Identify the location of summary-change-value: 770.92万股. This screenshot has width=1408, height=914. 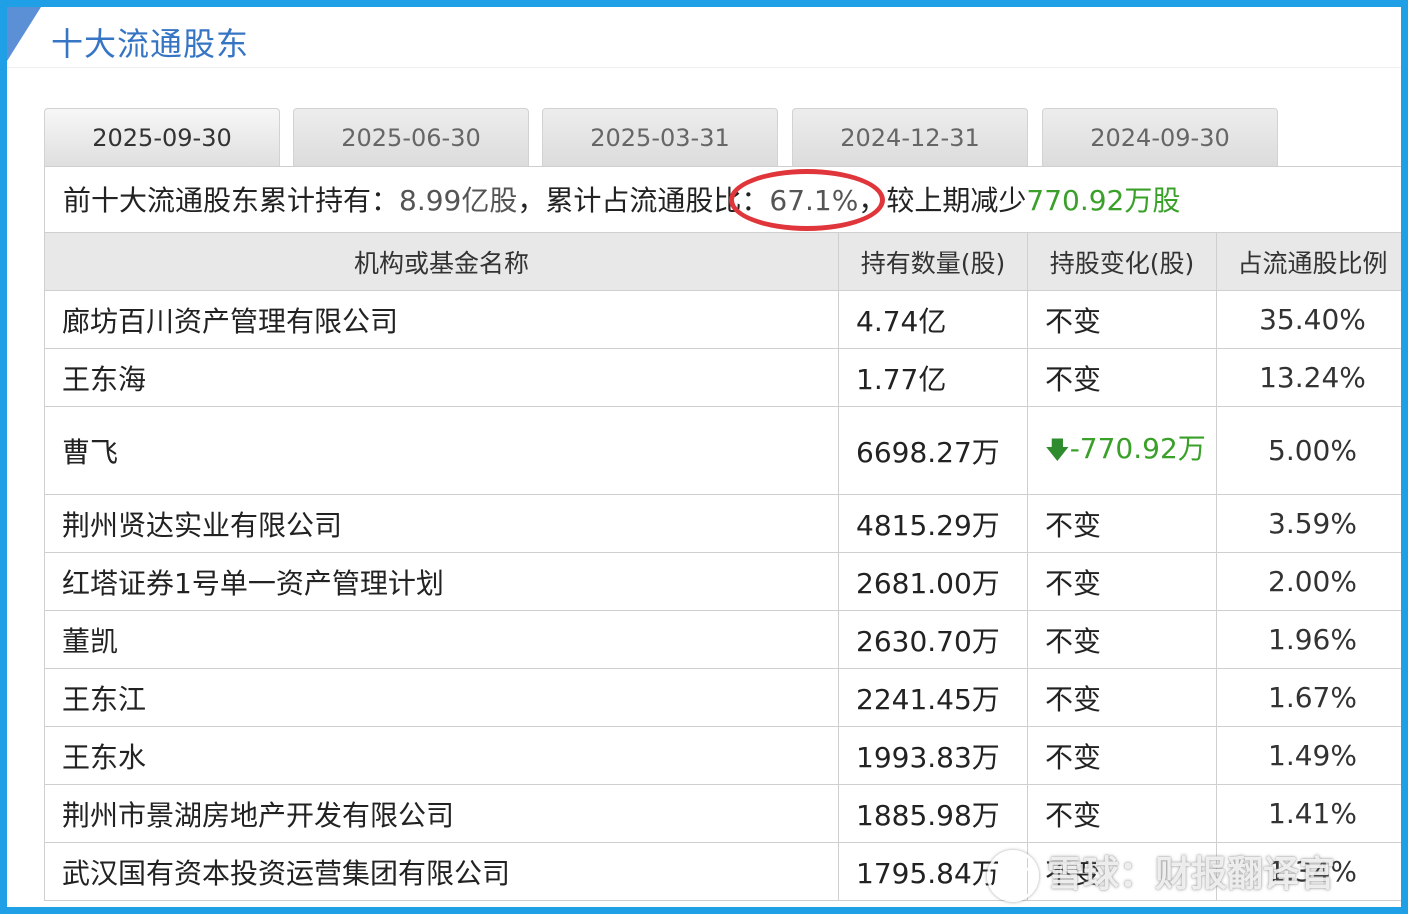
(1103, 200).